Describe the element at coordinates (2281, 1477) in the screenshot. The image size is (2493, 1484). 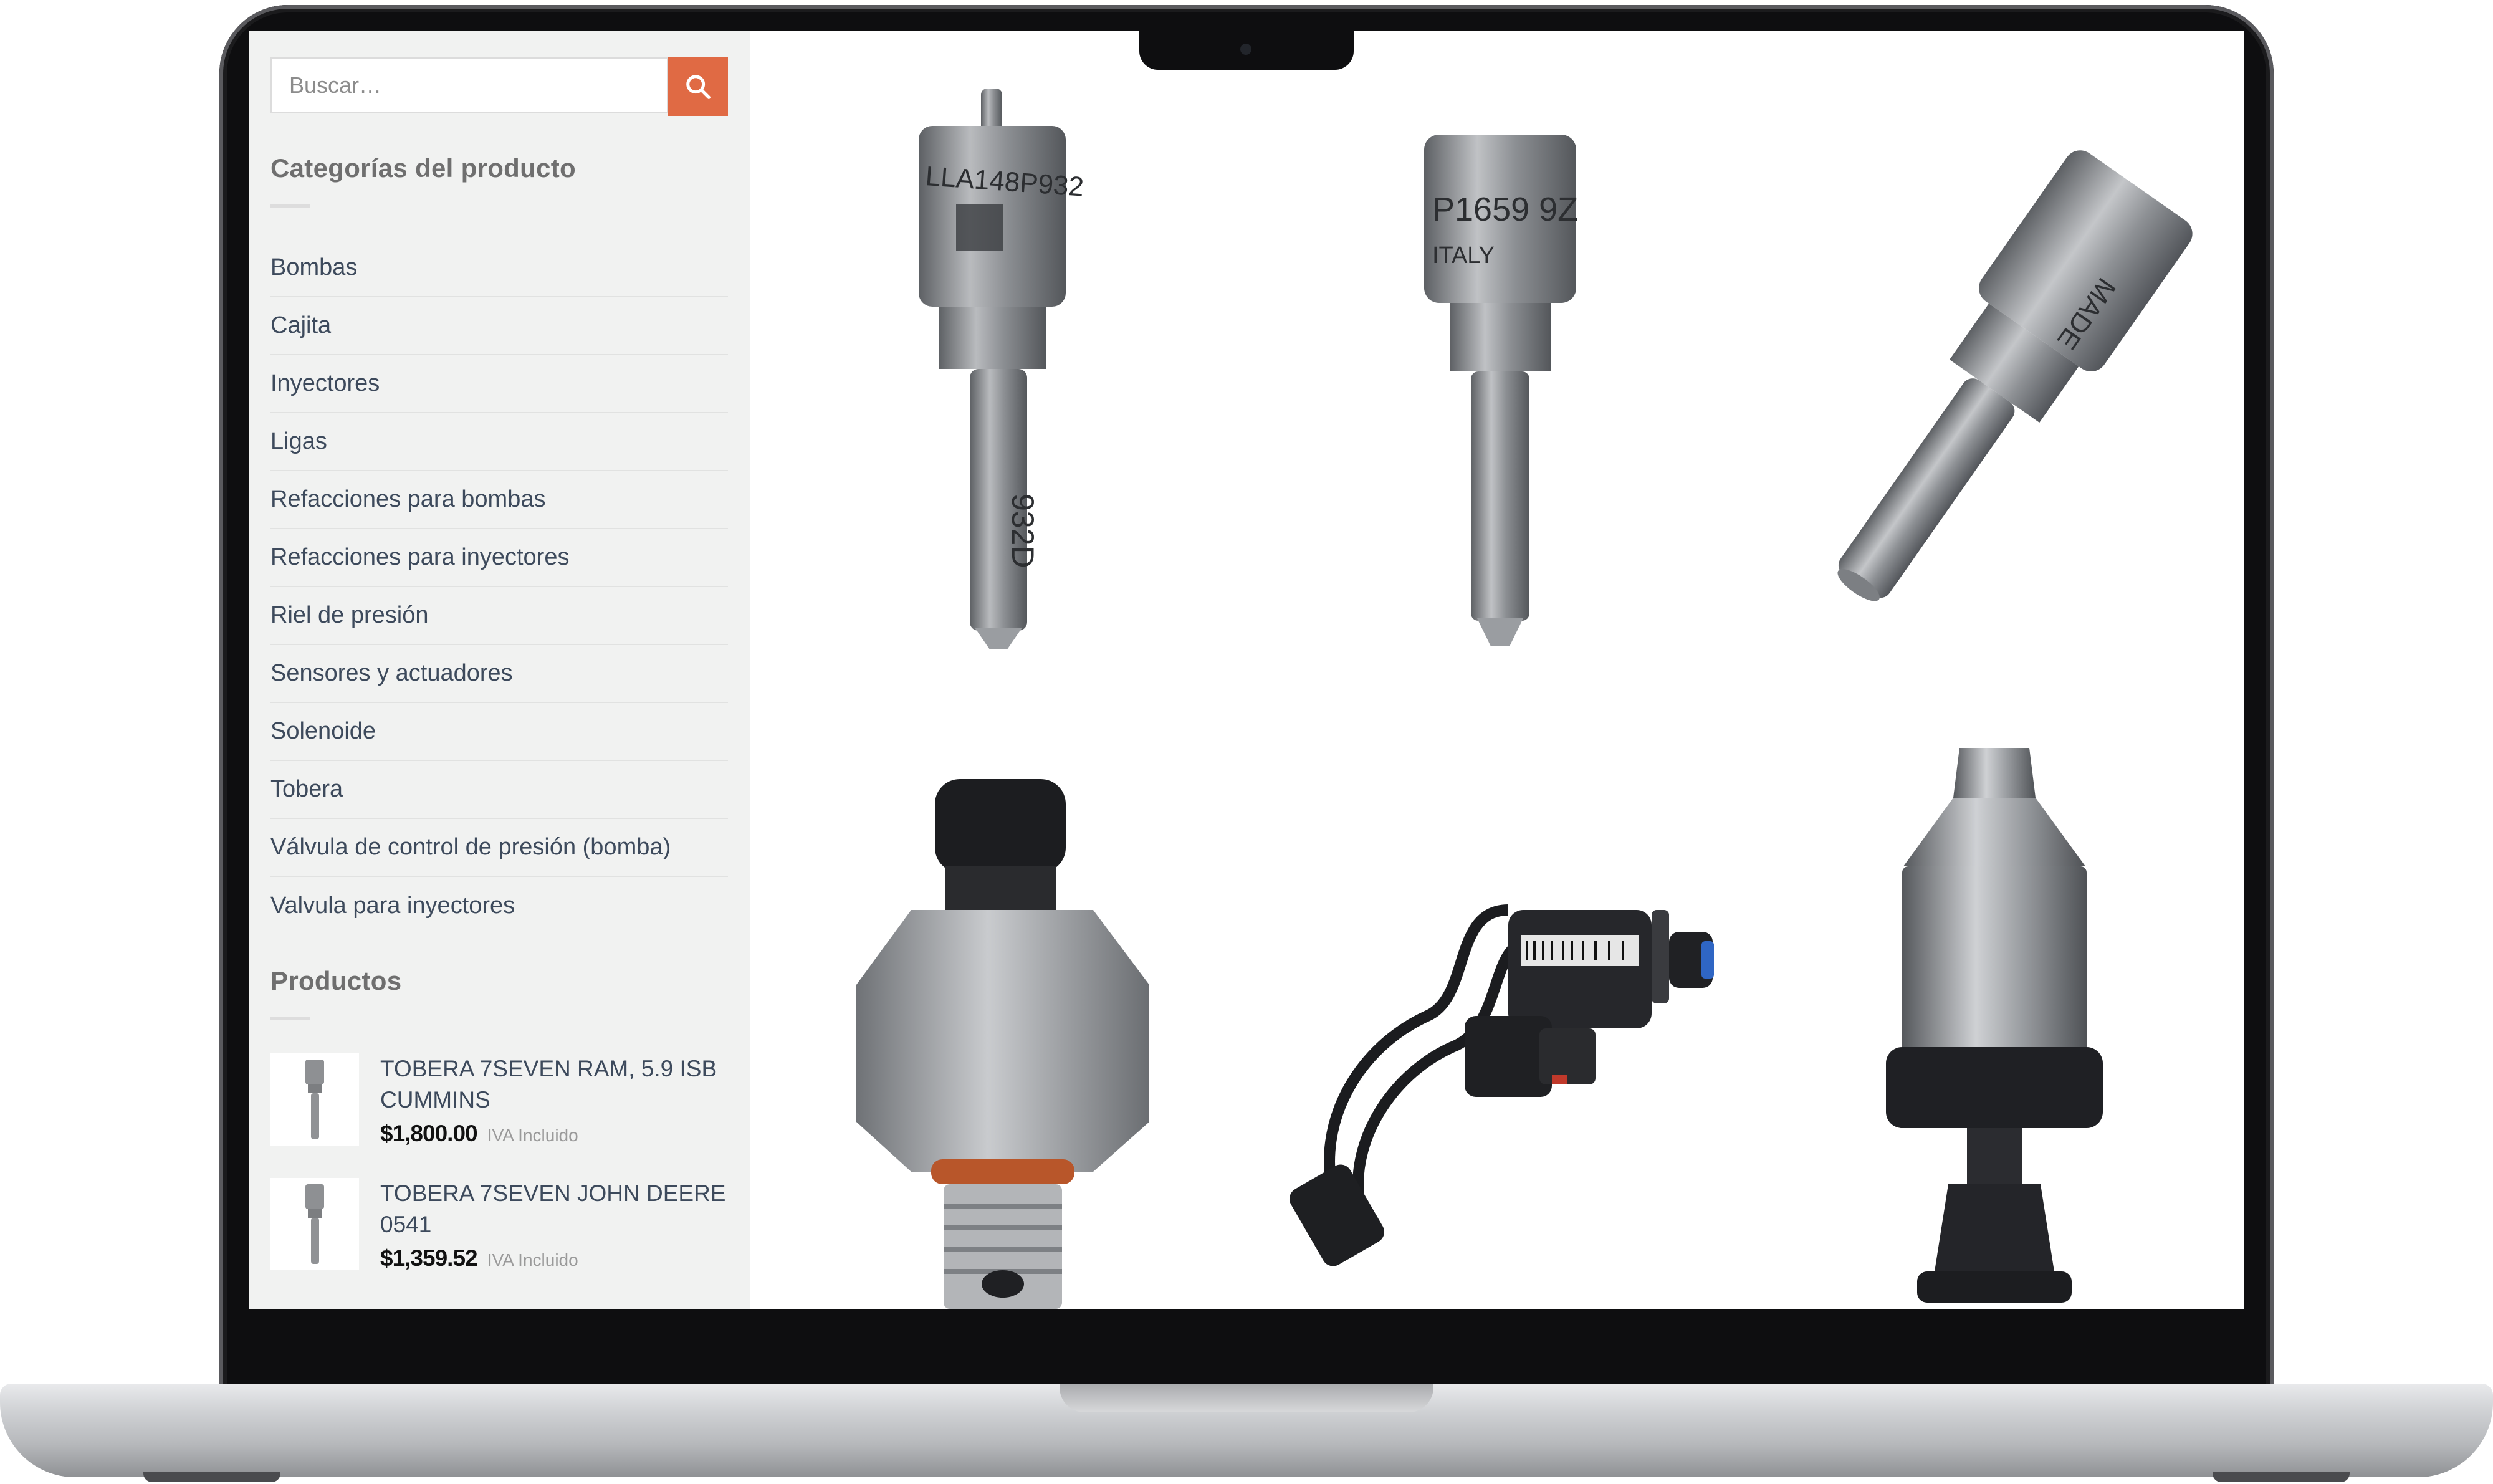
I see `laptop-foot-right` at that location.